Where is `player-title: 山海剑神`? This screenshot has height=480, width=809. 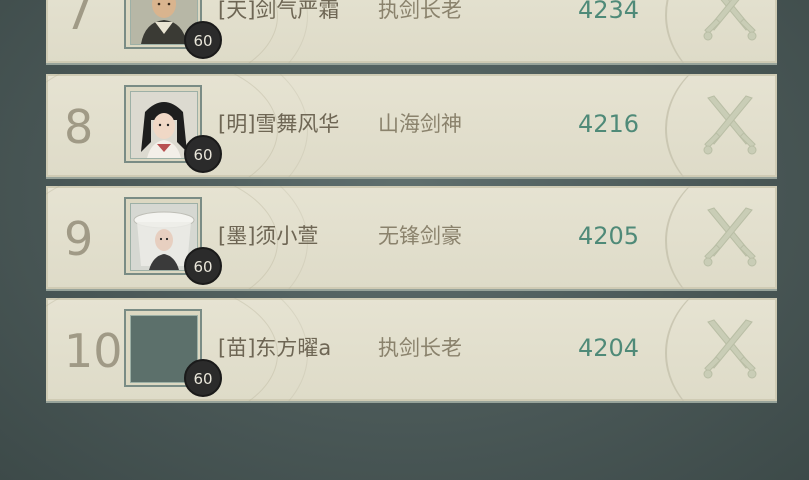
player-title: 山海剑神 is located at coordinates (420, 124).